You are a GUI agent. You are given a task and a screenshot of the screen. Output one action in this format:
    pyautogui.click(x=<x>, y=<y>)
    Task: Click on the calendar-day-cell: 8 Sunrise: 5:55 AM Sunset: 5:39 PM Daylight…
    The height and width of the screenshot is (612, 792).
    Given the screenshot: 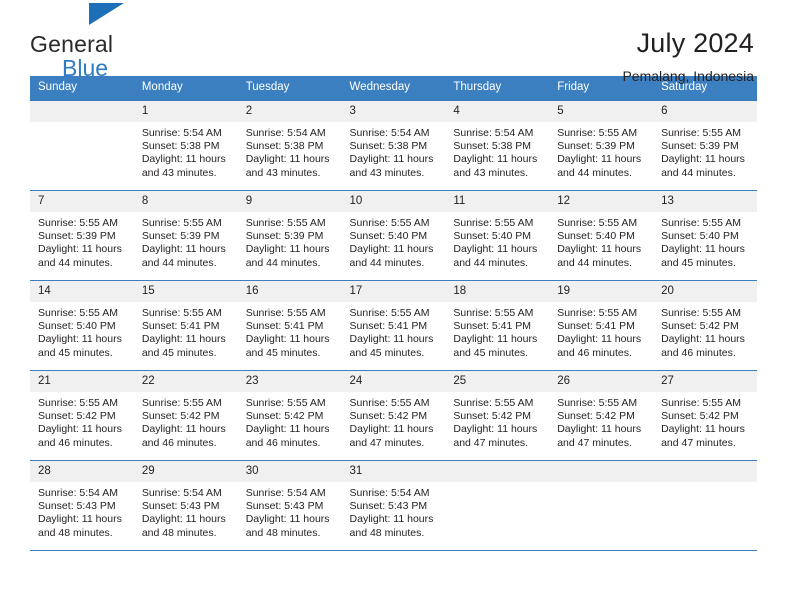 What is the action you would take?
    pyautogui.click(x=185, y=235)
    